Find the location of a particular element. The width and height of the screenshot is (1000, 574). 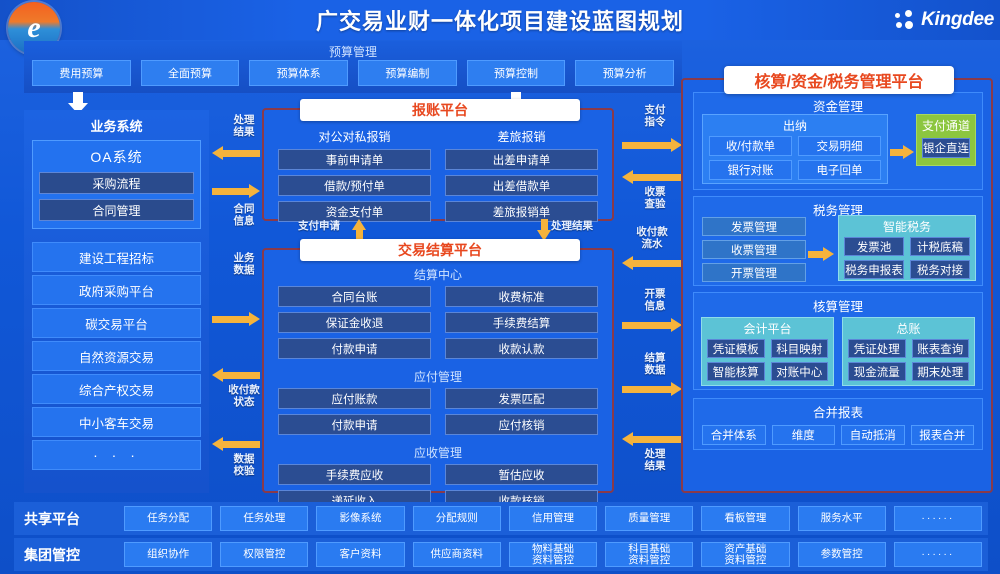

chip: 参数管控 is located at coordinates (841, 554).